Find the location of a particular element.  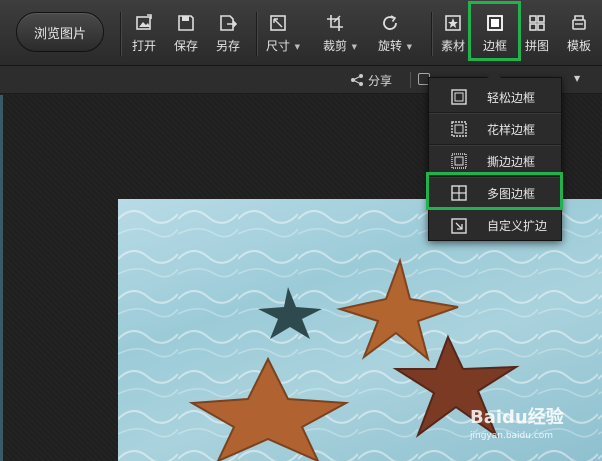

border-button-highlight is located at coordinates (494, 31).